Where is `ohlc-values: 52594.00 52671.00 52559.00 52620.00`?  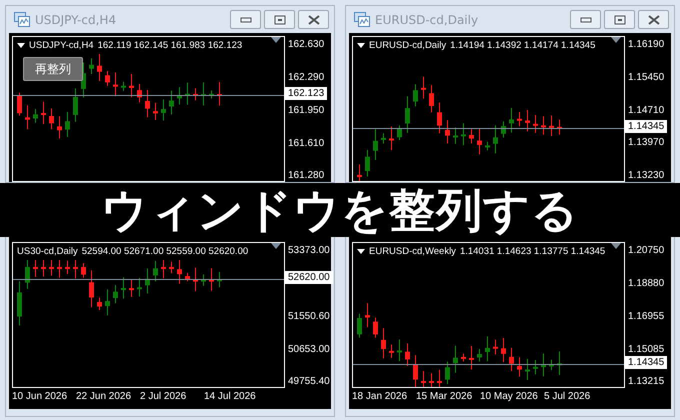
ohlc-values: 52594.00 52671.00 52559.00 52620.00 is located at coordinates (165, 252).